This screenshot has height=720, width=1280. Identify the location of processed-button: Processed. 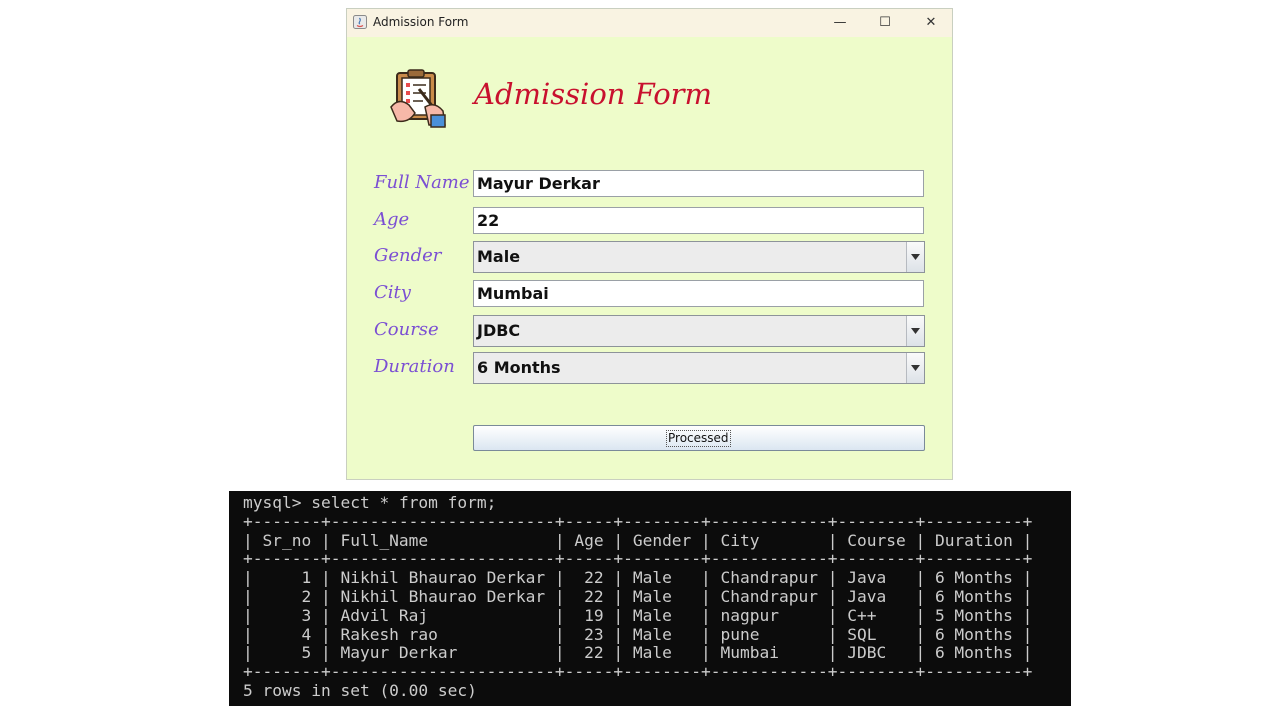
(699, 438).